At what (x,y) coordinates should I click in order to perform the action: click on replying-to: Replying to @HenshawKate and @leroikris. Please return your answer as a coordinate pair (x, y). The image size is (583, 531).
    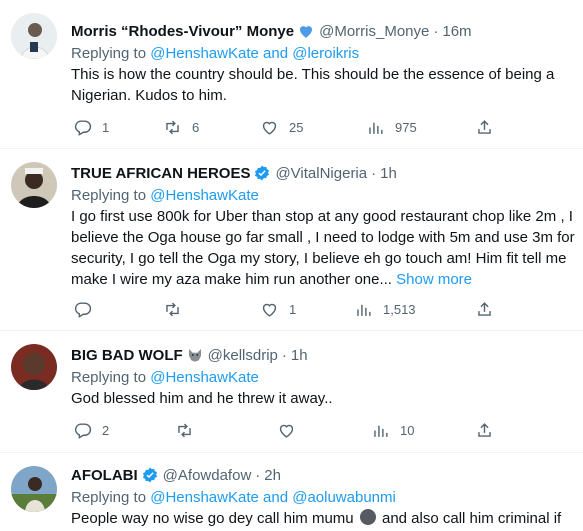
    Looking at the image, I should click on (324, 53).